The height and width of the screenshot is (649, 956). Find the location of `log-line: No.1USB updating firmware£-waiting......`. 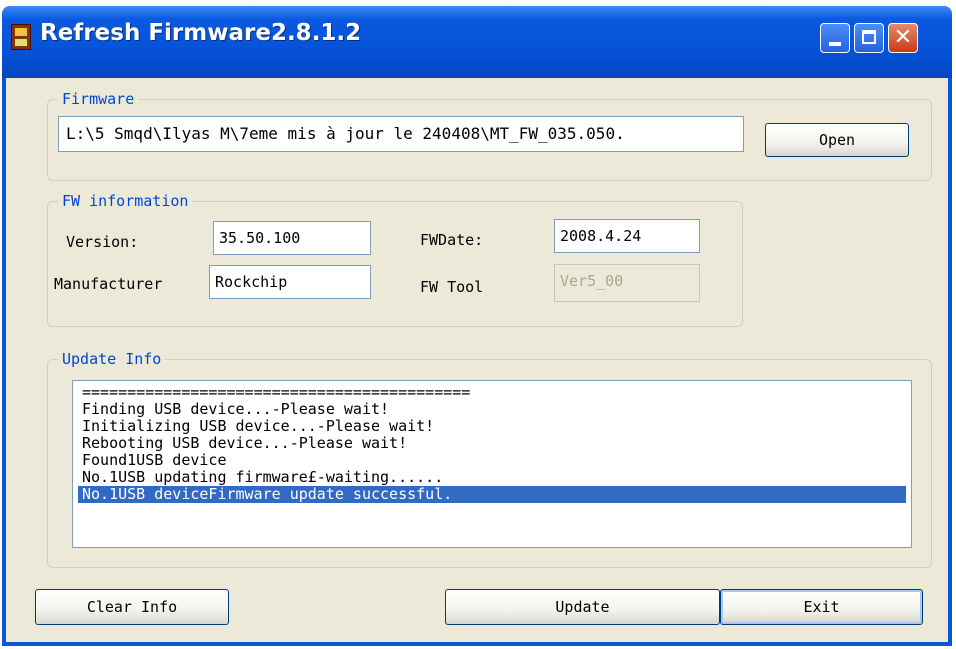

log-line: No.1USB updating firmware£-waiting...... is located at coordinates (494, 477).